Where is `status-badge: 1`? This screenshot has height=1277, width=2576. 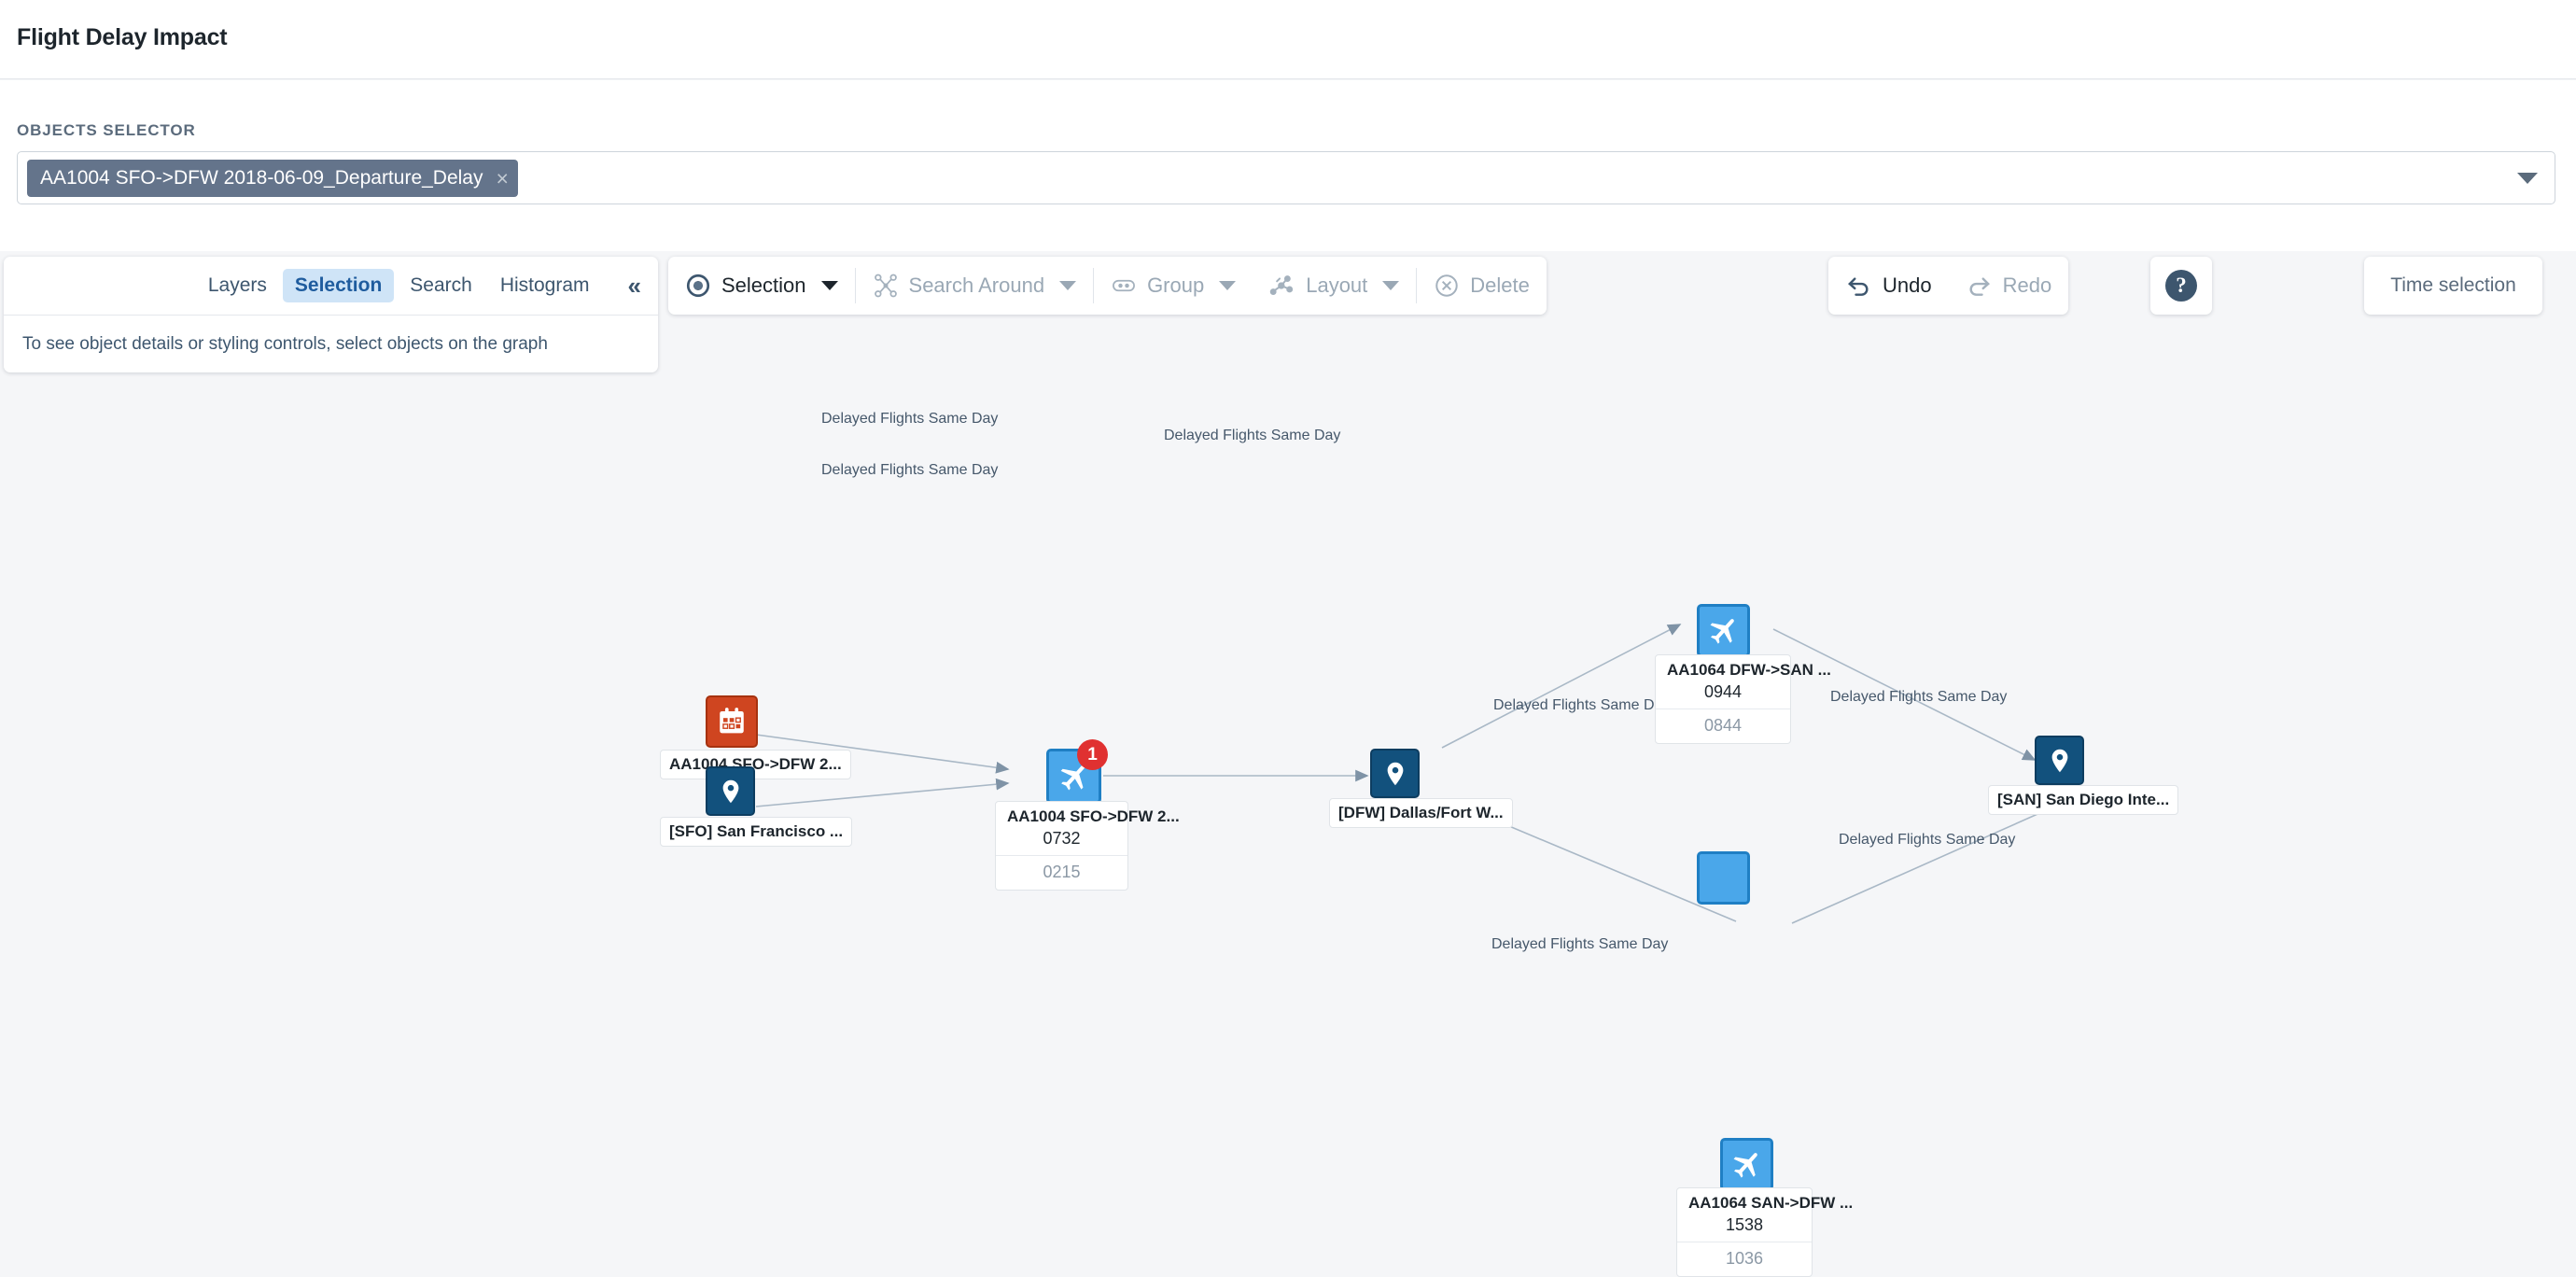 status-badge: 1 is located at coordinates (1092, 754).